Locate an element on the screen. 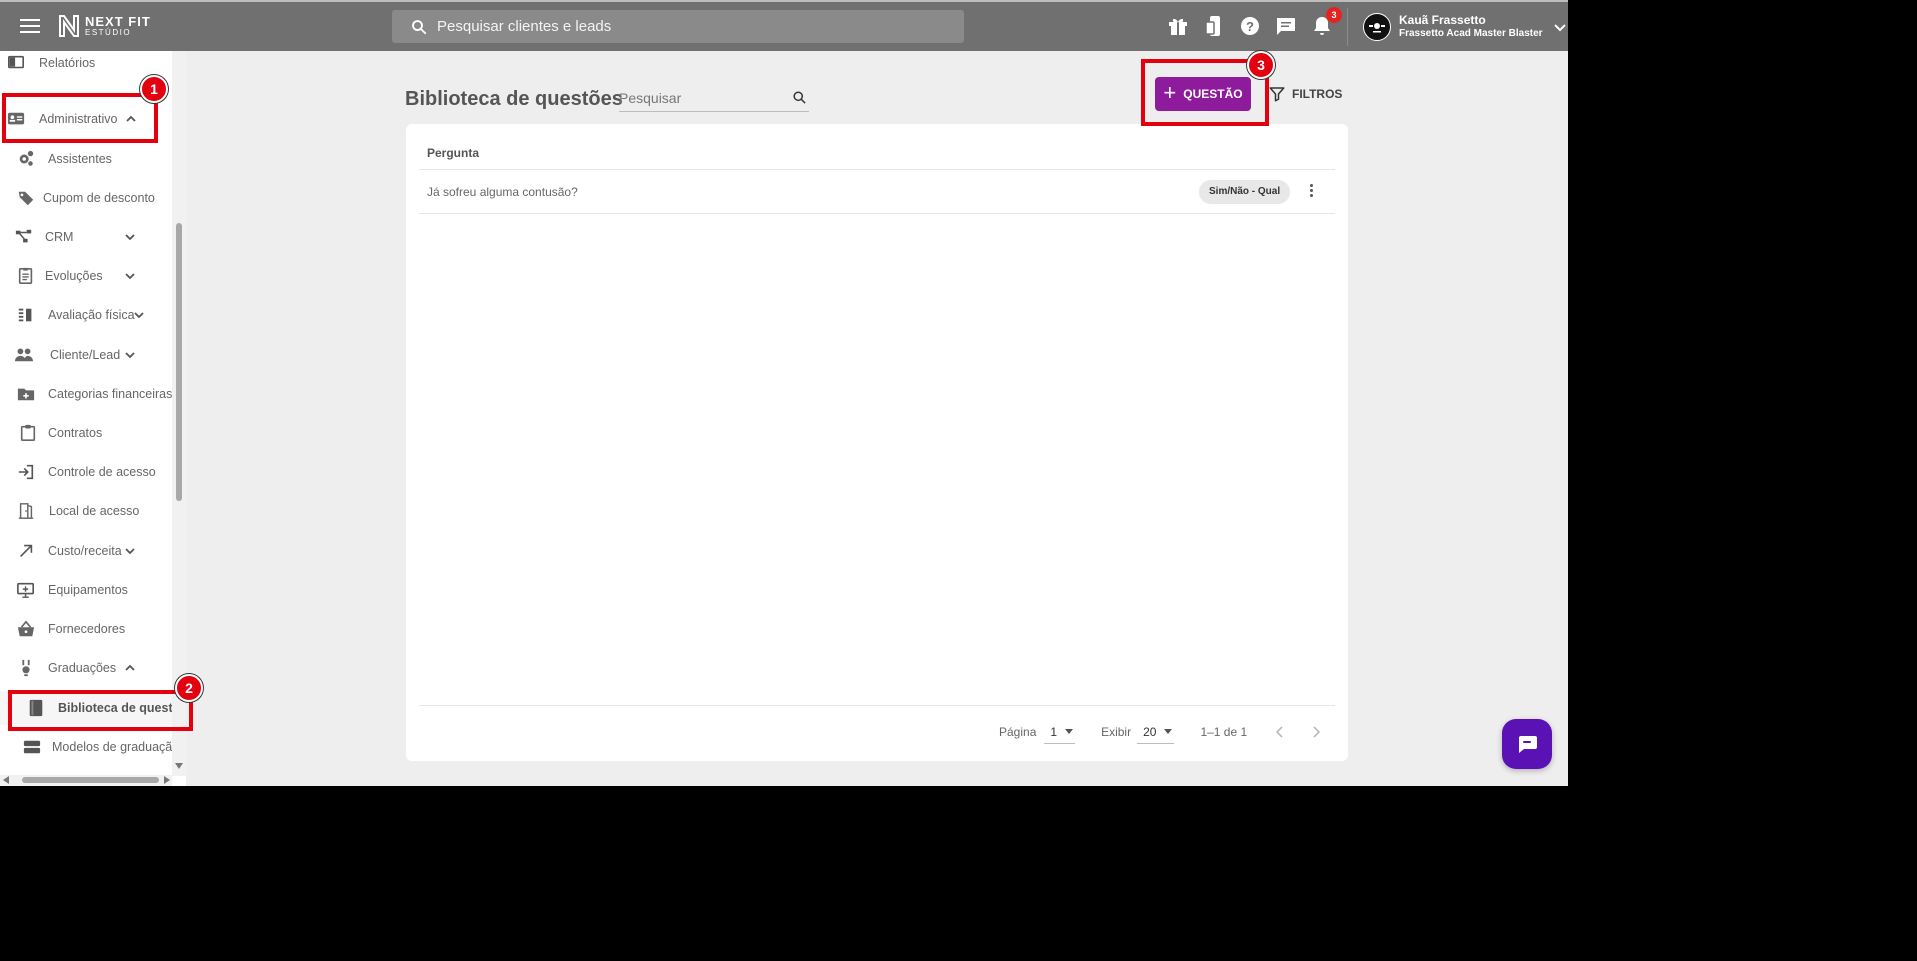  sidebar-item-modelos-de-graduacao: Modelos de graduação is located at coordinates (89, 747).